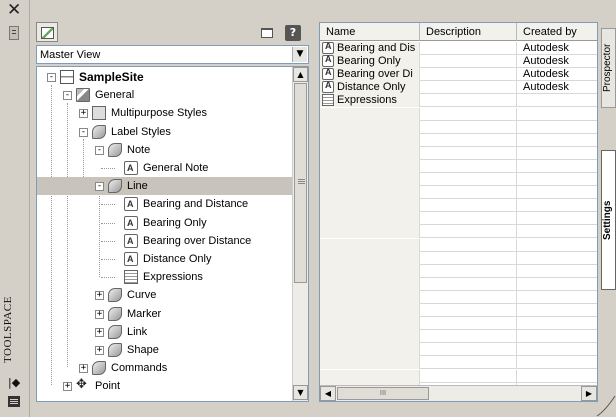 This screenshot has height=417, width=616. Describe the element at coordinates (164, 150) in the screenshot. I see `tree-node: - Note` at that location.